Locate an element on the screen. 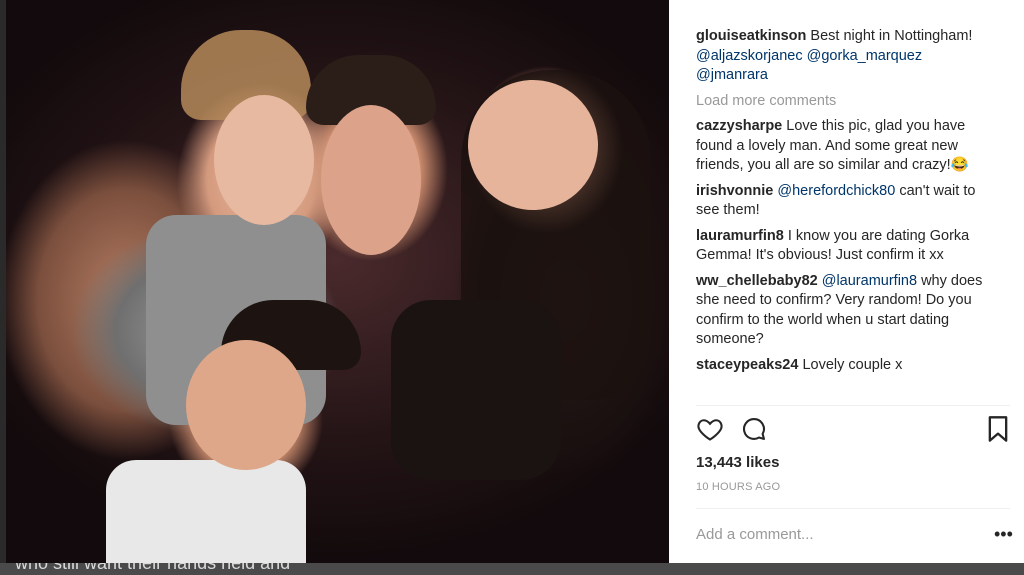  more-options-icon: ••• is located at coordinates (1004, 534).